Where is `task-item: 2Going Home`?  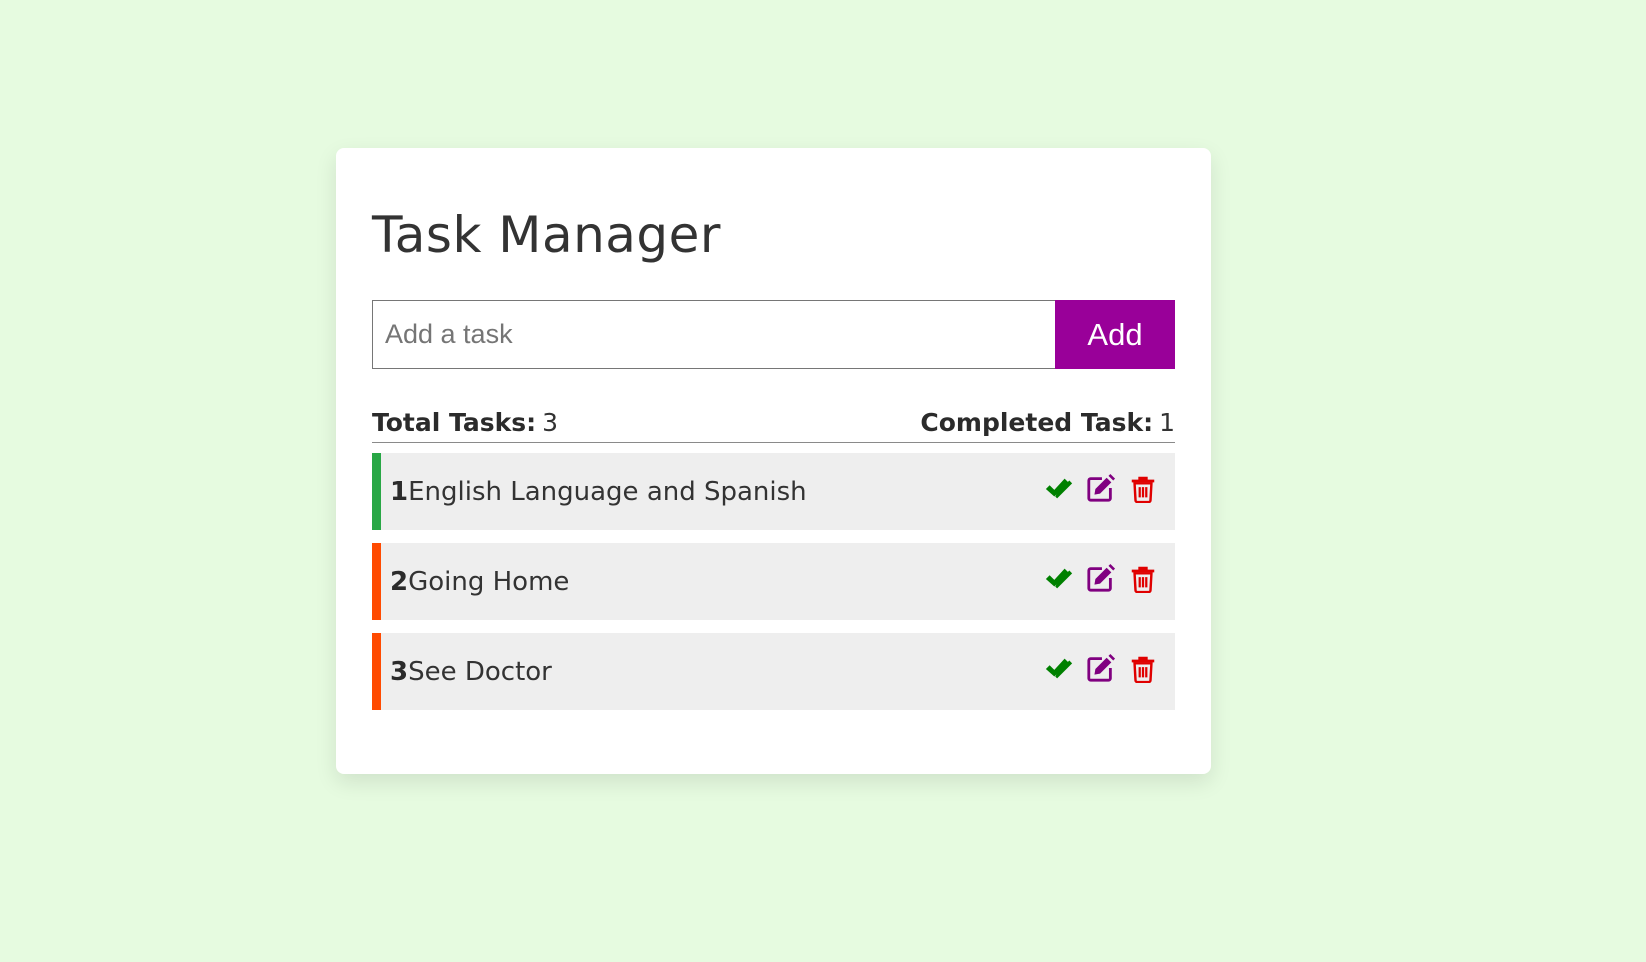 task-item: 2Going Home is located at coordinates (773, 581).